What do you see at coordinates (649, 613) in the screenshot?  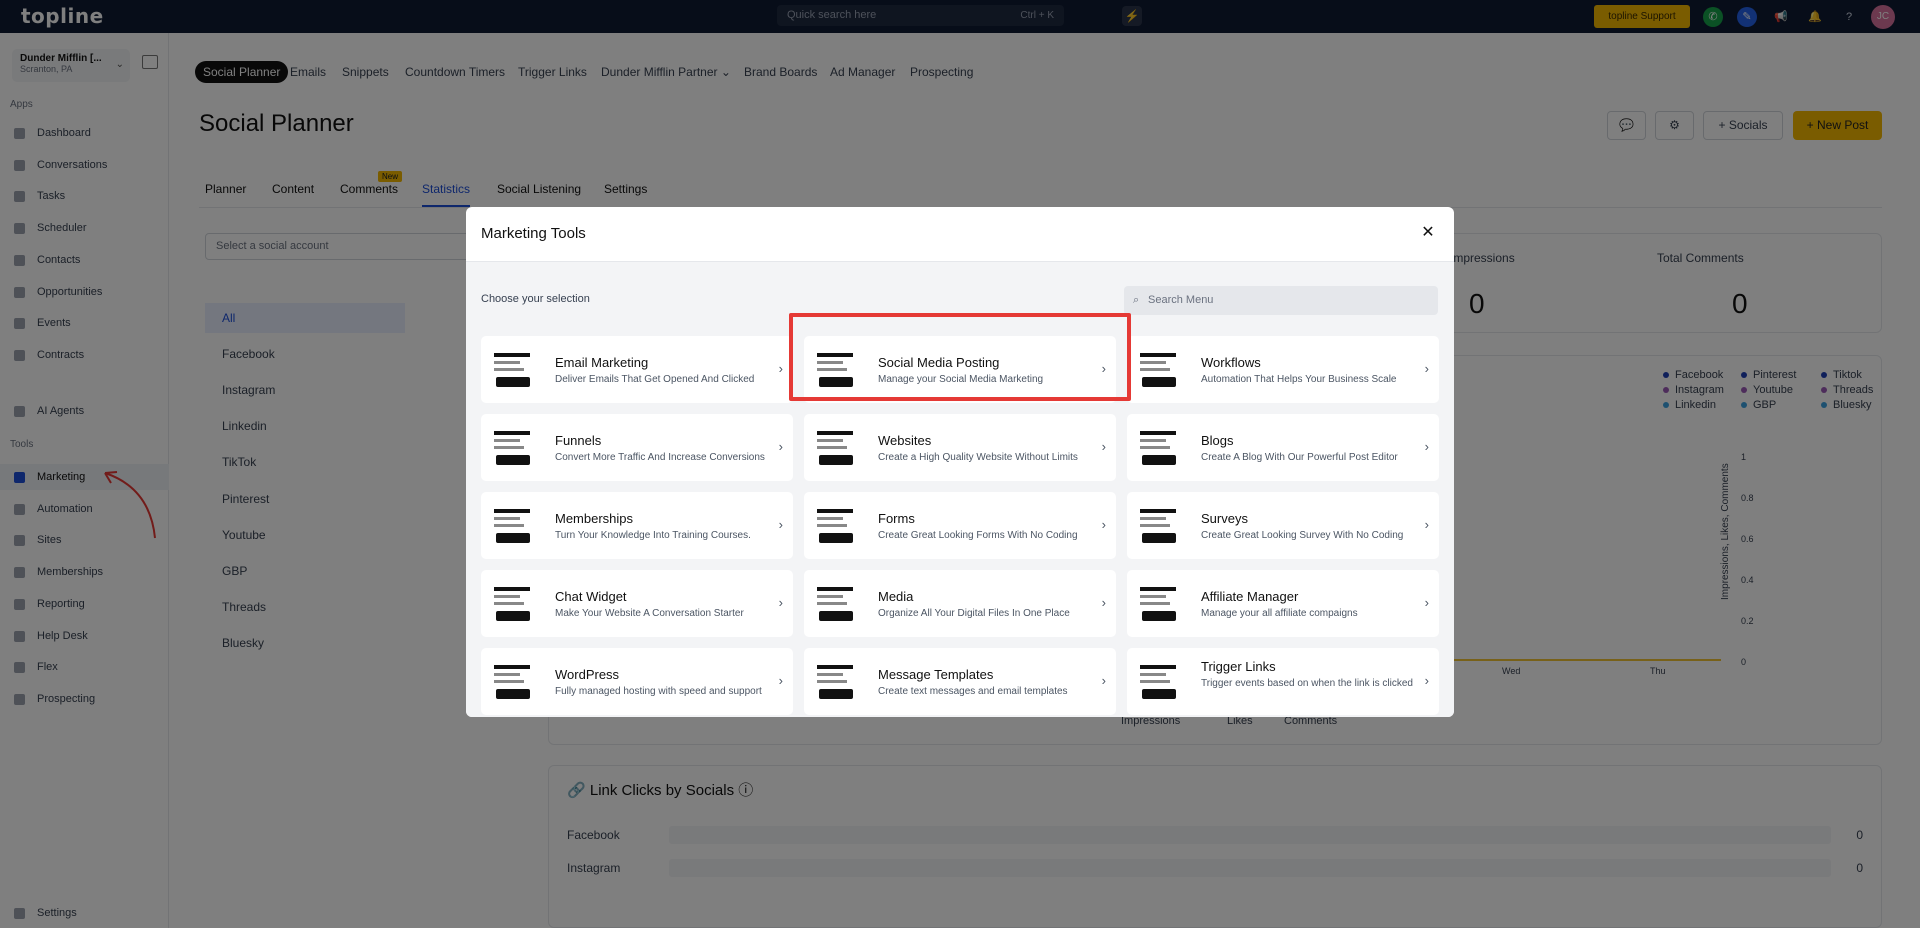 I see `tool-description: Make Your Website A Conversation Starter` at bounding box center [649, 613].